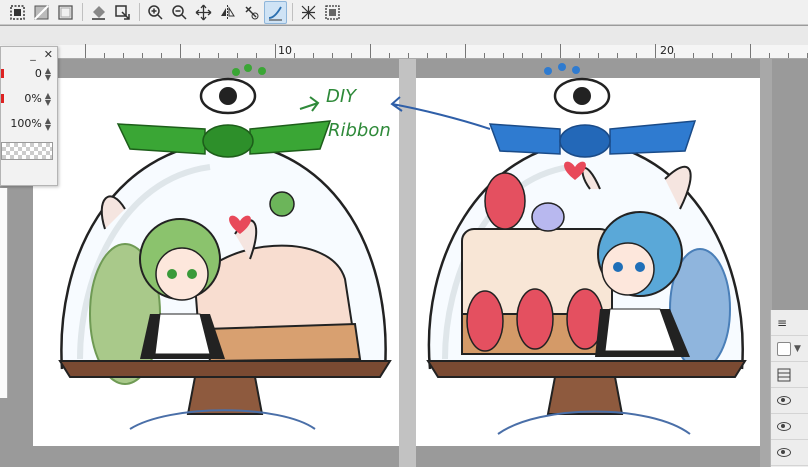  I want to click on main-toolbar, so click(404, 12).